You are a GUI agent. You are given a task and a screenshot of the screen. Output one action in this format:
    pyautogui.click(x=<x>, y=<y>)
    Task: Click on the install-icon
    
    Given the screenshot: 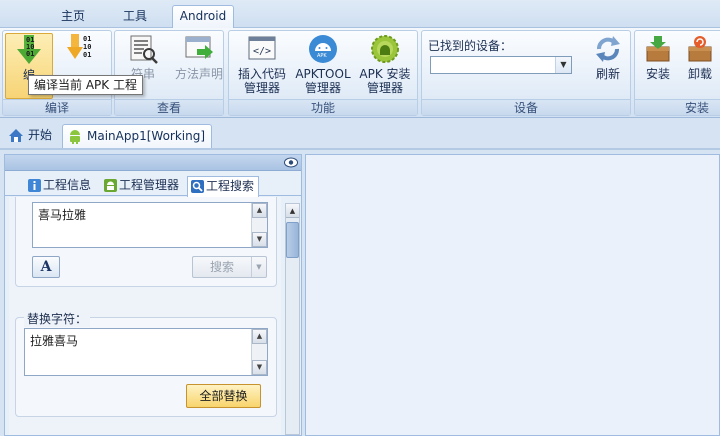 What is the action you would take?
    pyautogui.click(x=658, y=49)
    